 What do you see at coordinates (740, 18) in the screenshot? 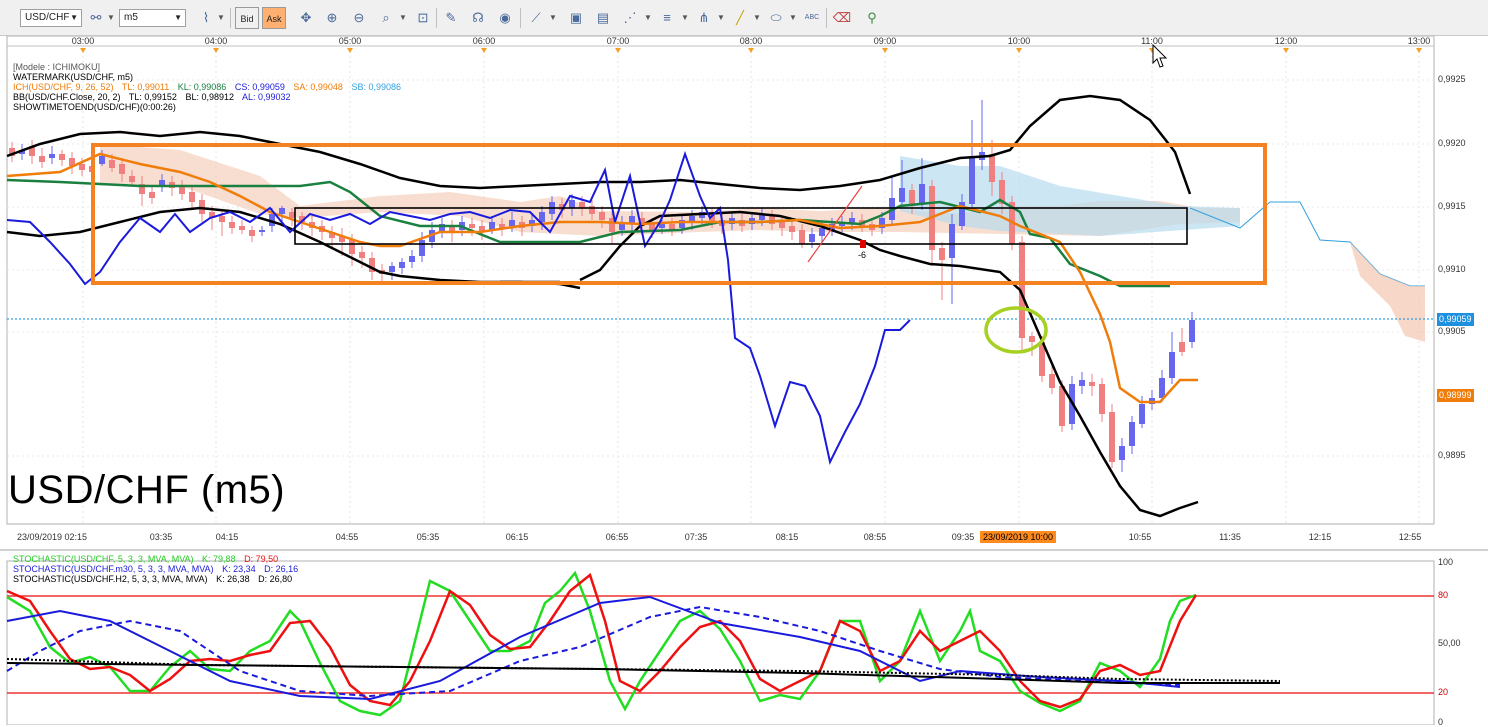
I see `trendline-icon: ╱` at bounding box center [740, 18].